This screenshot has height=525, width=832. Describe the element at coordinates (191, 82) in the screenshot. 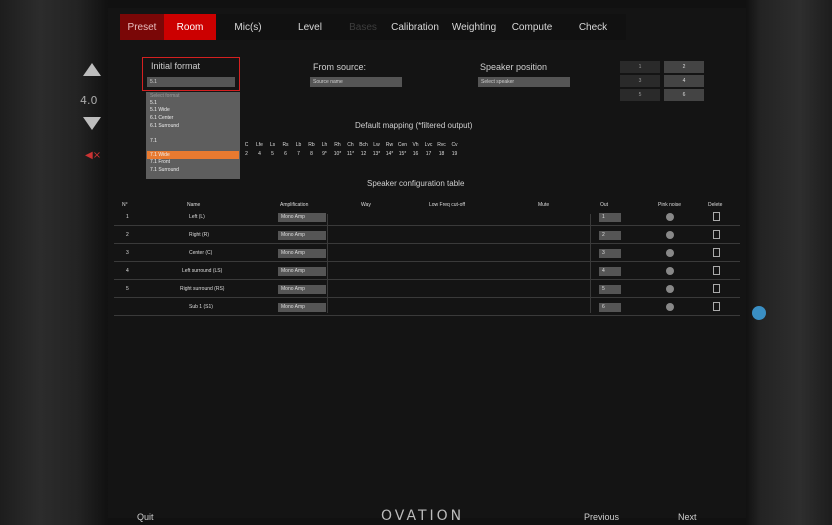

I see `initial-format-select: 5.1` at that location.